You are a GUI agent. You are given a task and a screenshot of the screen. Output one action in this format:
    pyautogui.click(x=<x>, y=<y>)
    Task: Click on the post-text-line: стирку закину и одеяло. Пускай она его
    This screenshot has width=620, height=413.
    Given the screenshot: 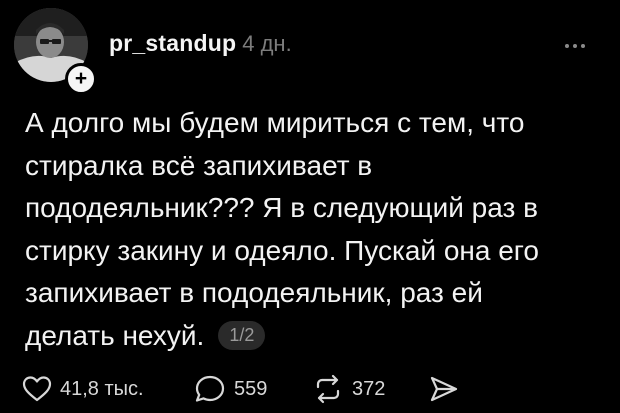 What is the action you would take?
    pyautogui.click(x=282, y=250)
    